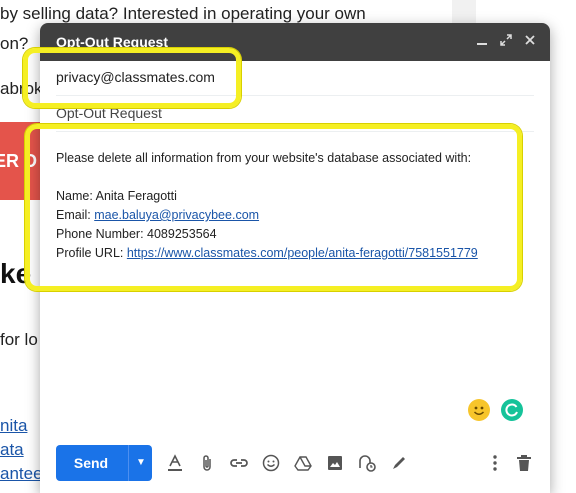 The image size is (576, 493). I want to click on background-link: nita, so click(13, 426).